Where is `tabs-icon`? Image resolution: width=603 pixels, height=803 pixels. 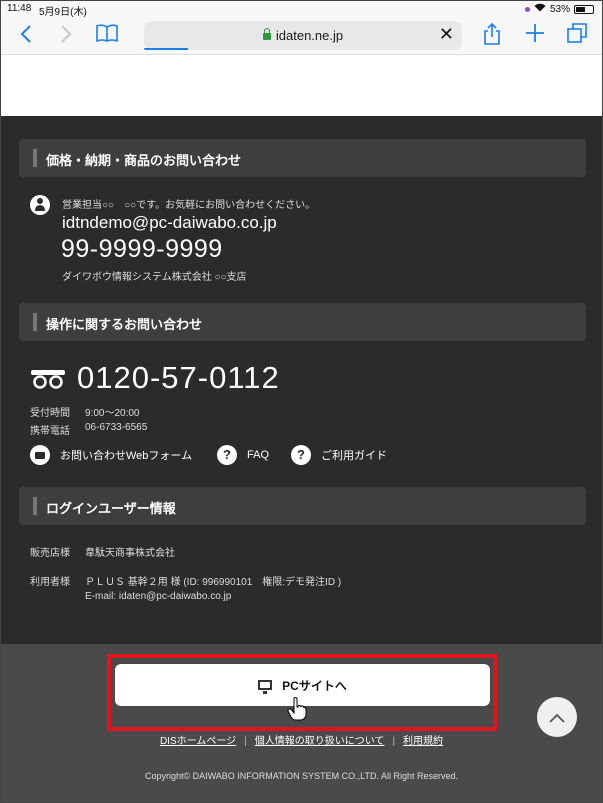
tabs-icon is located at coordinates (577, 36).